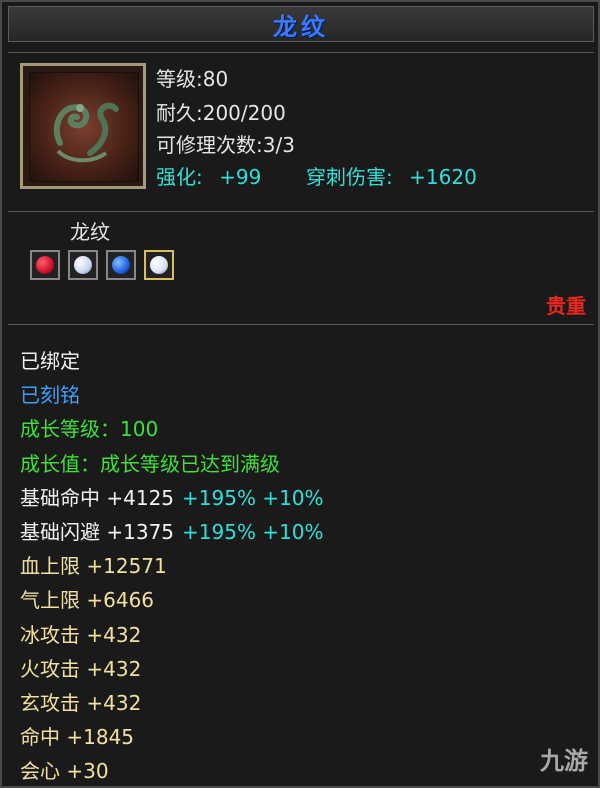  I want to click on attribute-row: 基础闪避 +1375 +195% +10%, so click(172, 532).